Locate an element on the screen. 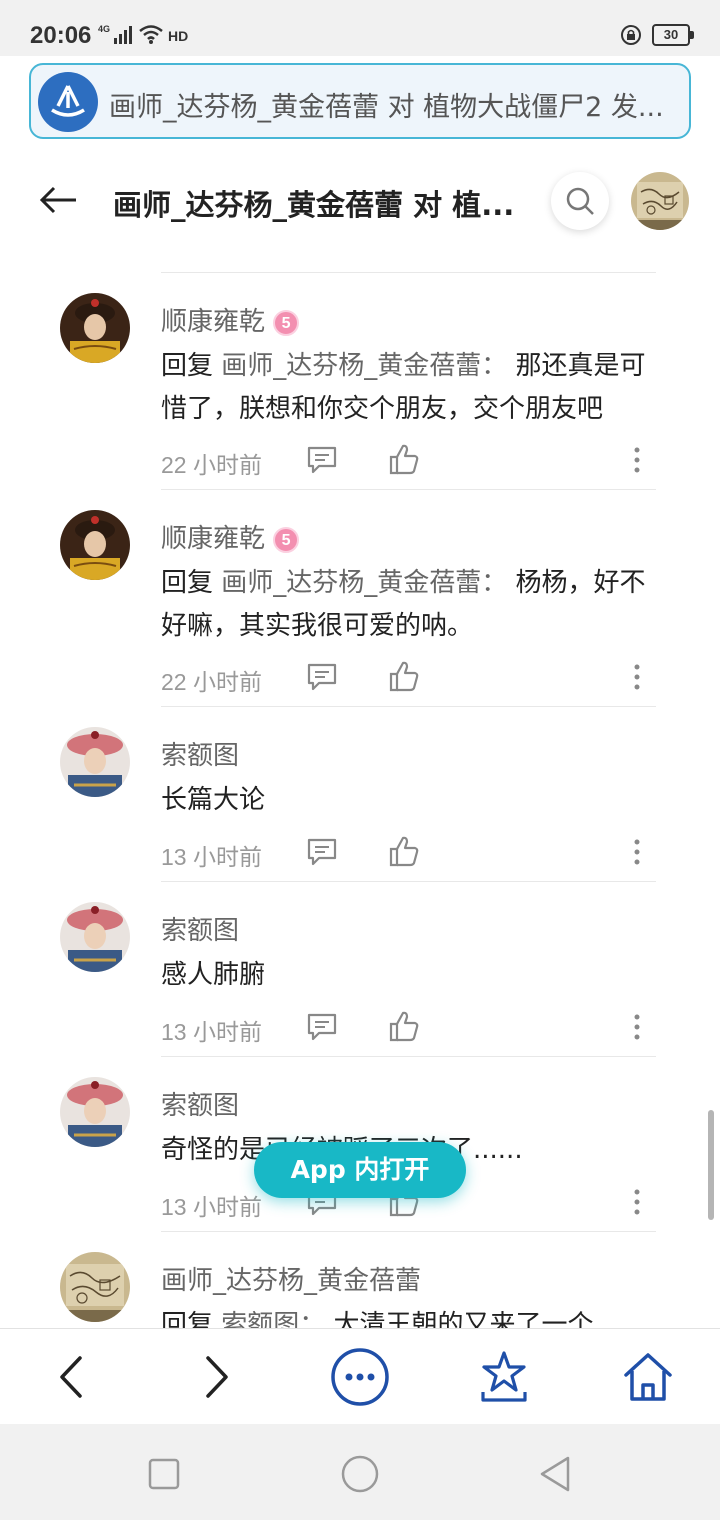 The image size is (720, 1520). status-icons: 4G HD is located at coordinates (143, 34).